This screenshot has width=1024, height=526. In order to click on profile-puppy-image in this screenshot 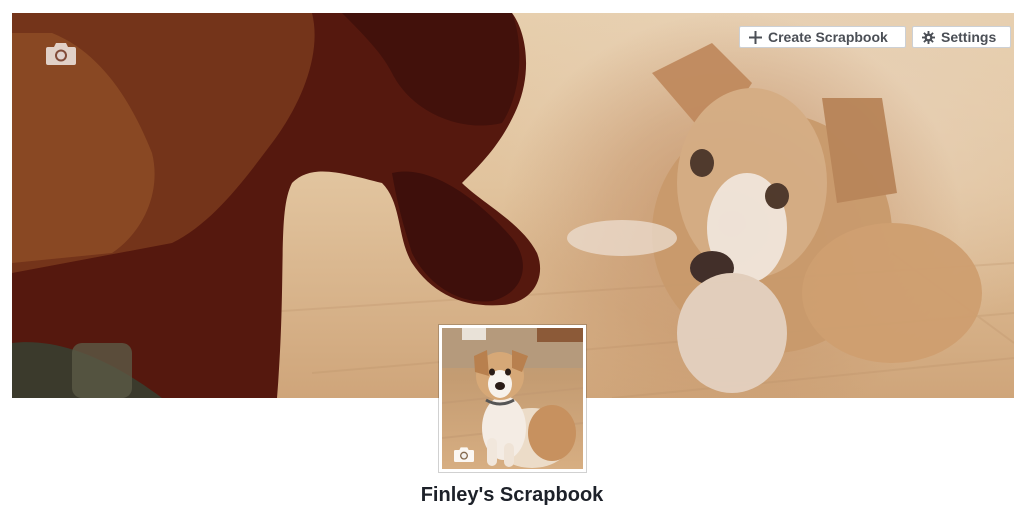, I will do `click(512, 398)`.